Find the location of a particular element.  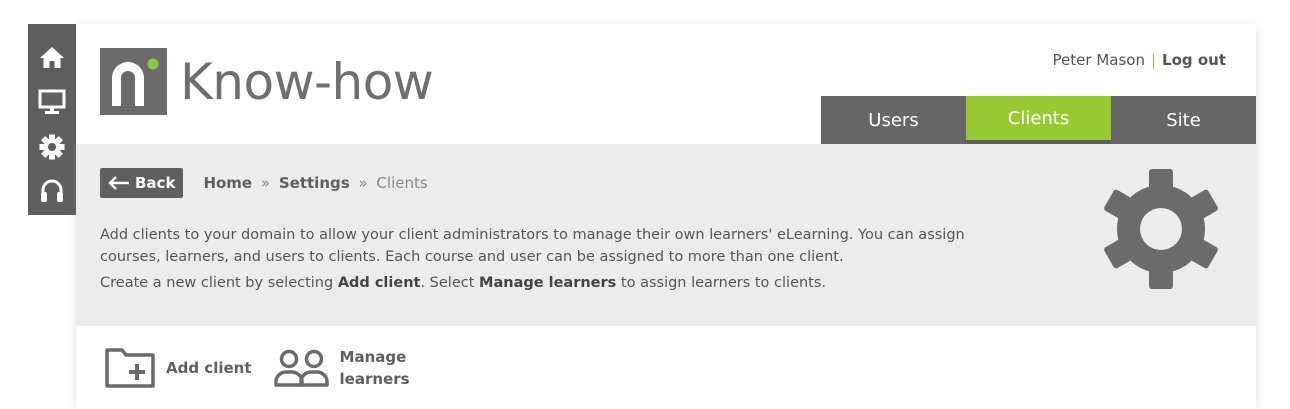

logo: Know-how is located at coordinates (267, 81).